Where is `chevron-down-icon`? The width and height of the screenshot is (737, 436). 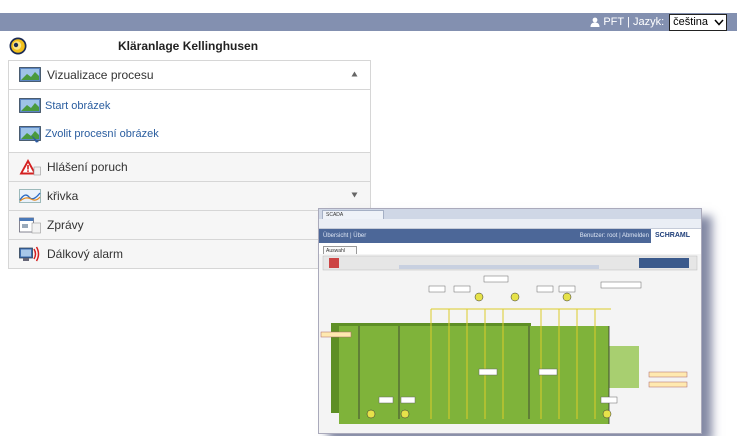 chevron-down-icon is located at coordinates (719, 22).